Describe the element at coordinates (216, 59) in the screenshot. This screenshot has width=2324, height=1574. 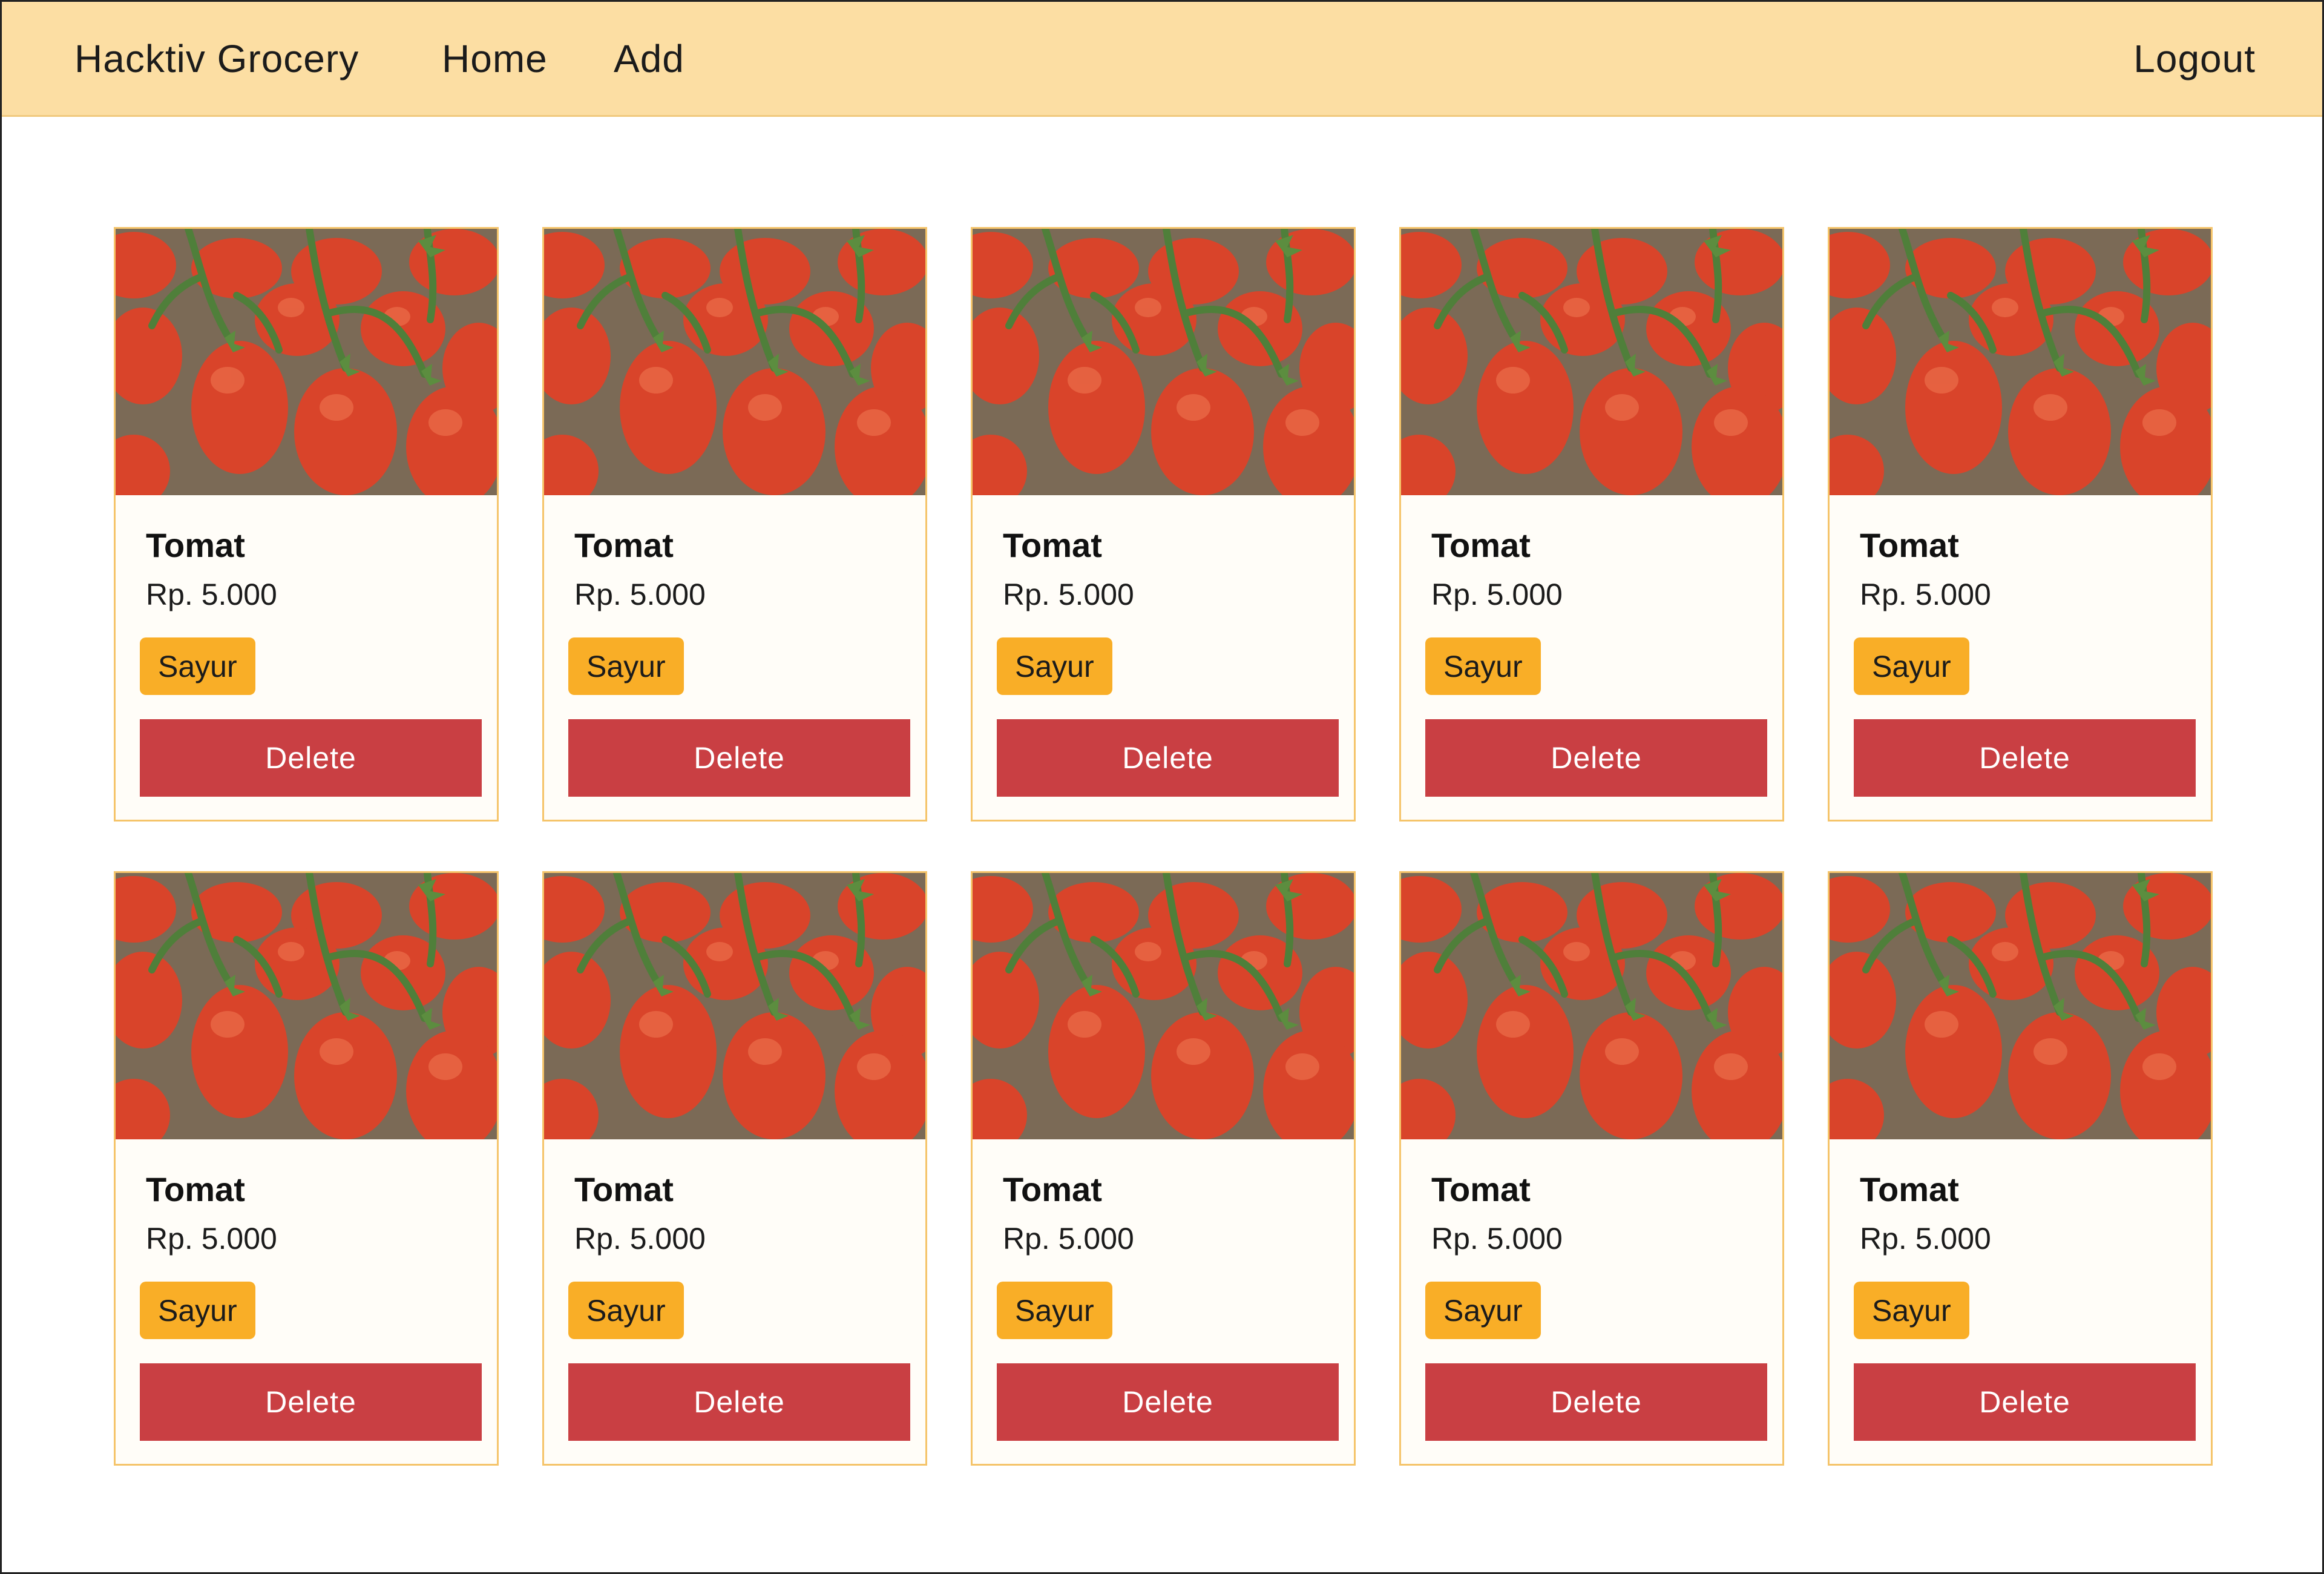
I see `brand-link: Hacktiv Grocery` at that location.